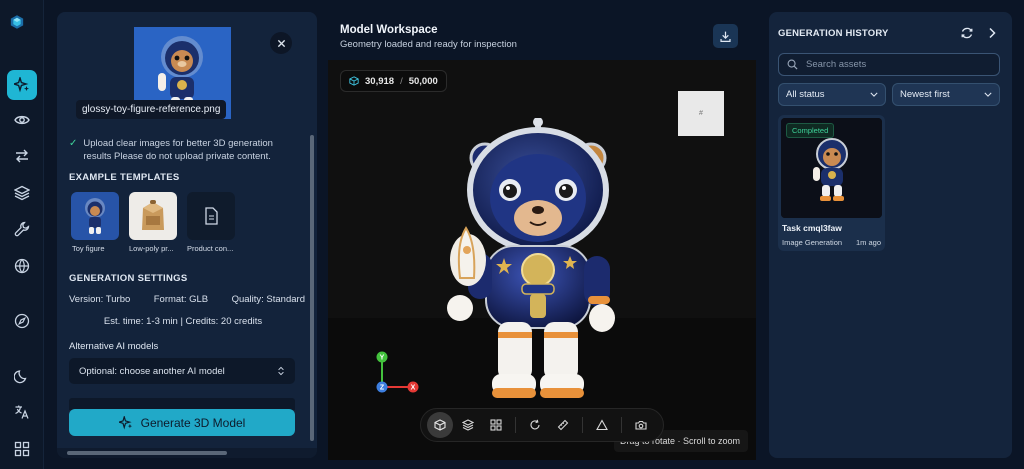  Describe the element at coordinates (992, 33) in the screenshot. I see `chevron-right-icon` at that location.